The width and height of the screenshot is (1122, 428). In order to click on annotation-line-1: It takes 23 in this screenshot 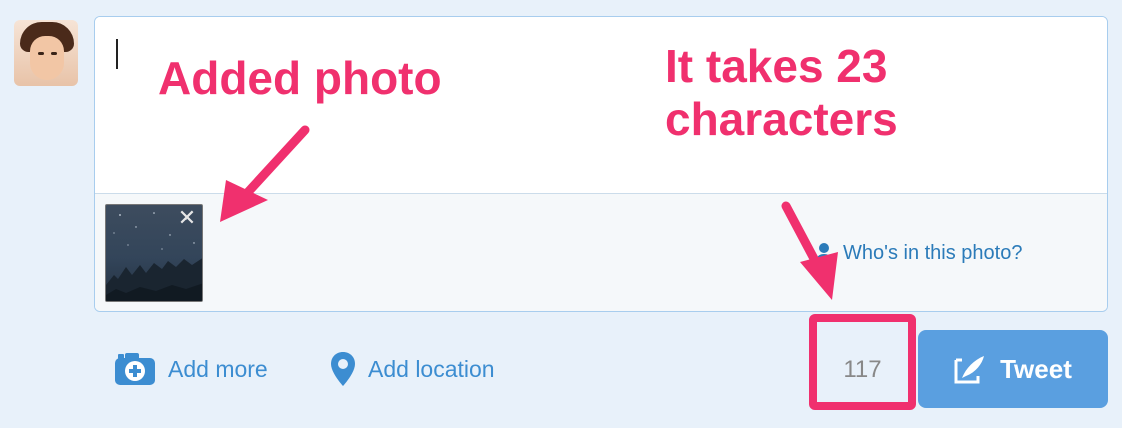, I will do `click(776, 66)`.